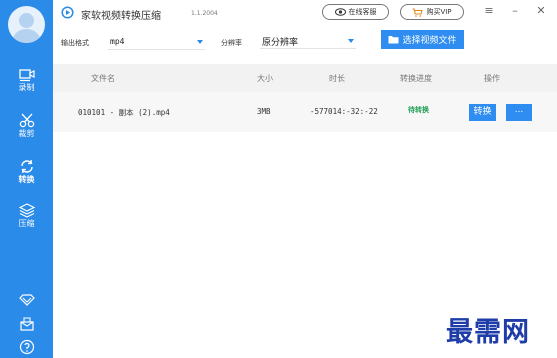 This screenshot has height=358, width=557. Describe the element at coordinates (26, 75) in the screenshot. I see `record-icon` at that location.